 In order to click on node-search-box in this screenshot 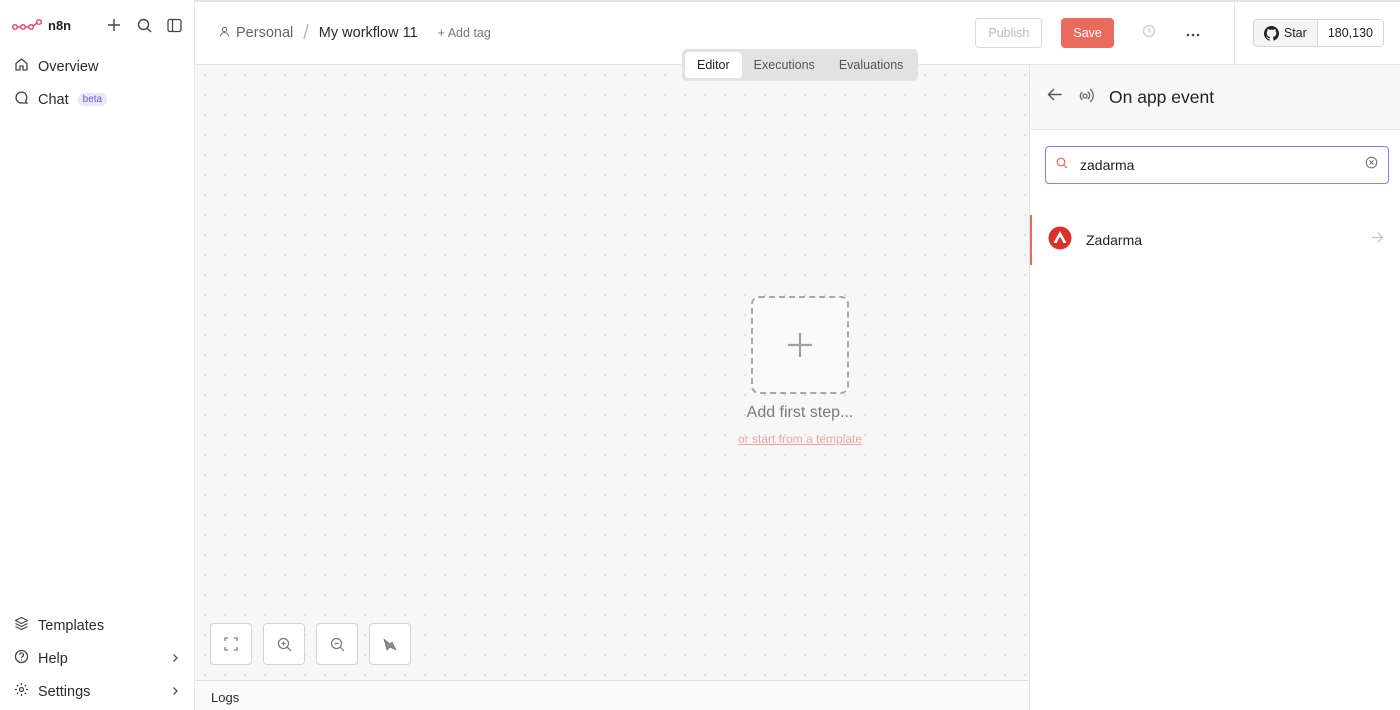, I will do `click(1217, 165)`.